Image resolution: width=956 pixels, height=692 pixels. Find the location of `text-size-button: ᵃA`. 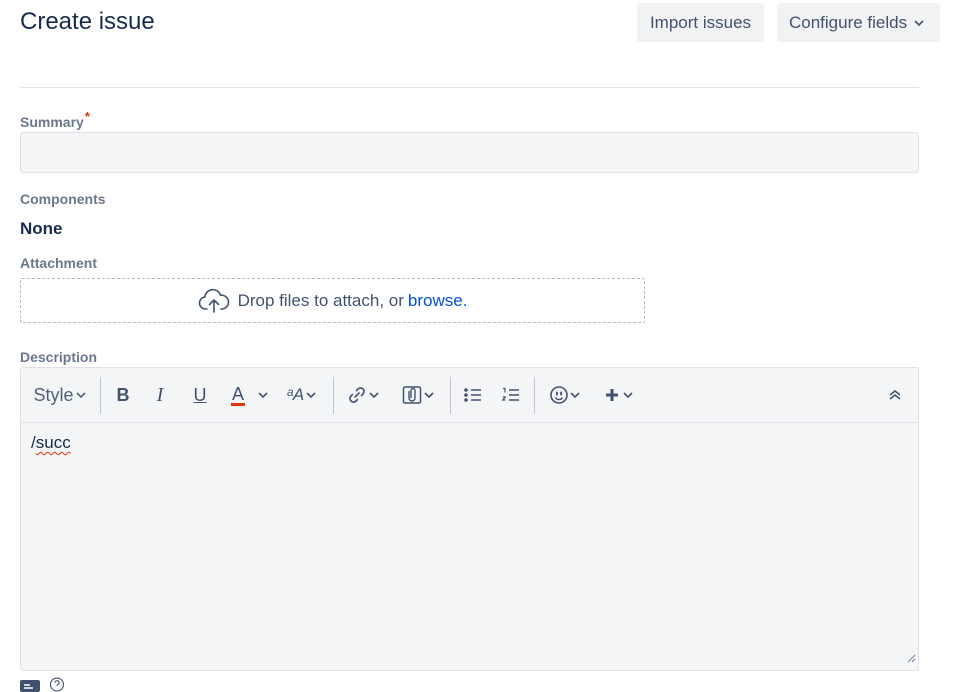

text-size-button: ᵃA is located at coordinates (302, 395).